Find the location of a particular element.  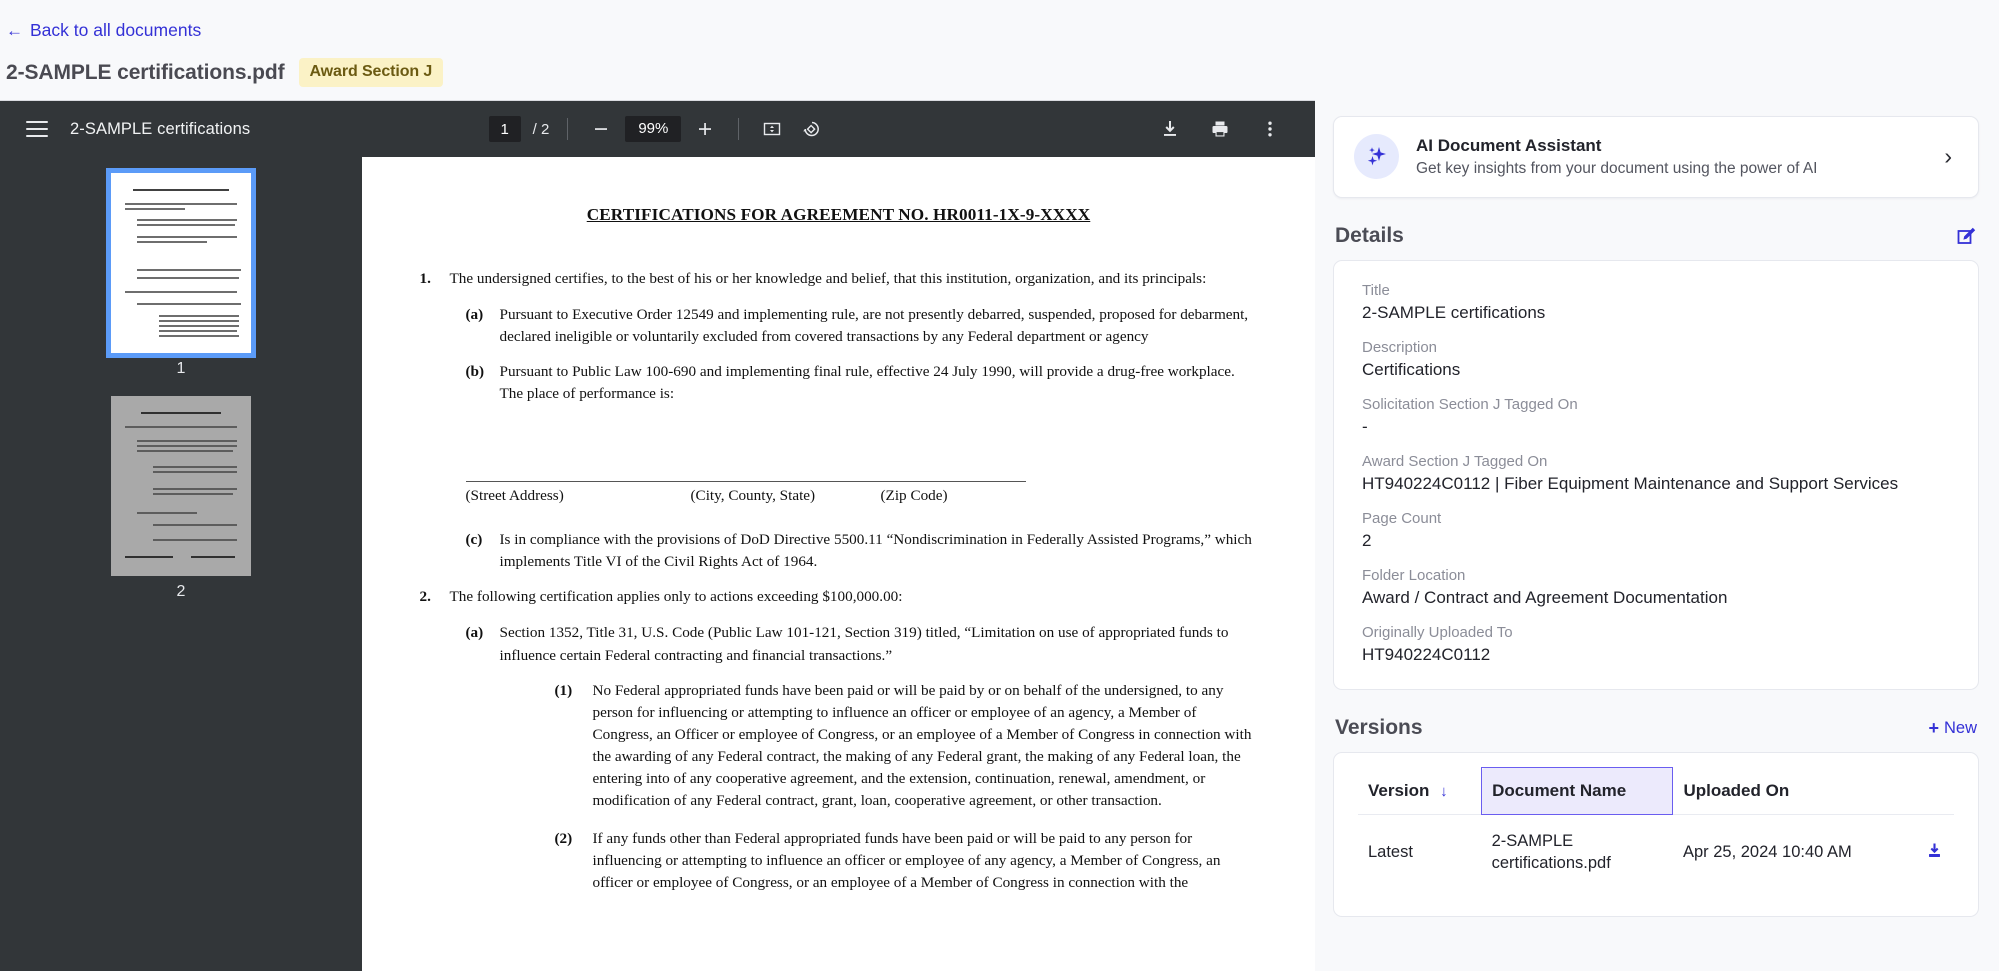

back-to-all-documents-link: ← Back to all documents is located at coordinates (104, 30).